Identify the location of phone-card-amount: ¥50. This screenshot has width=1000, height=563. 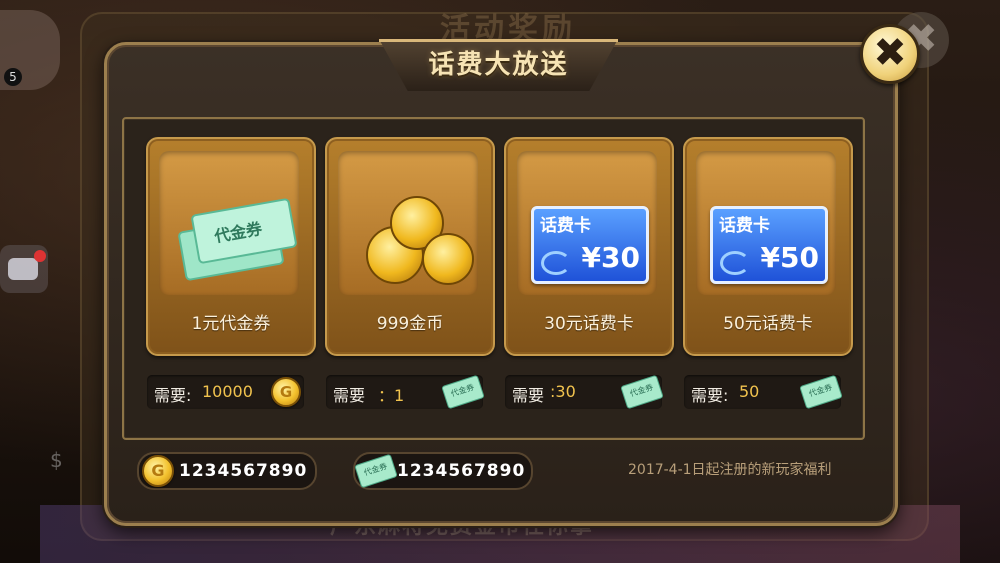
(789, 257).